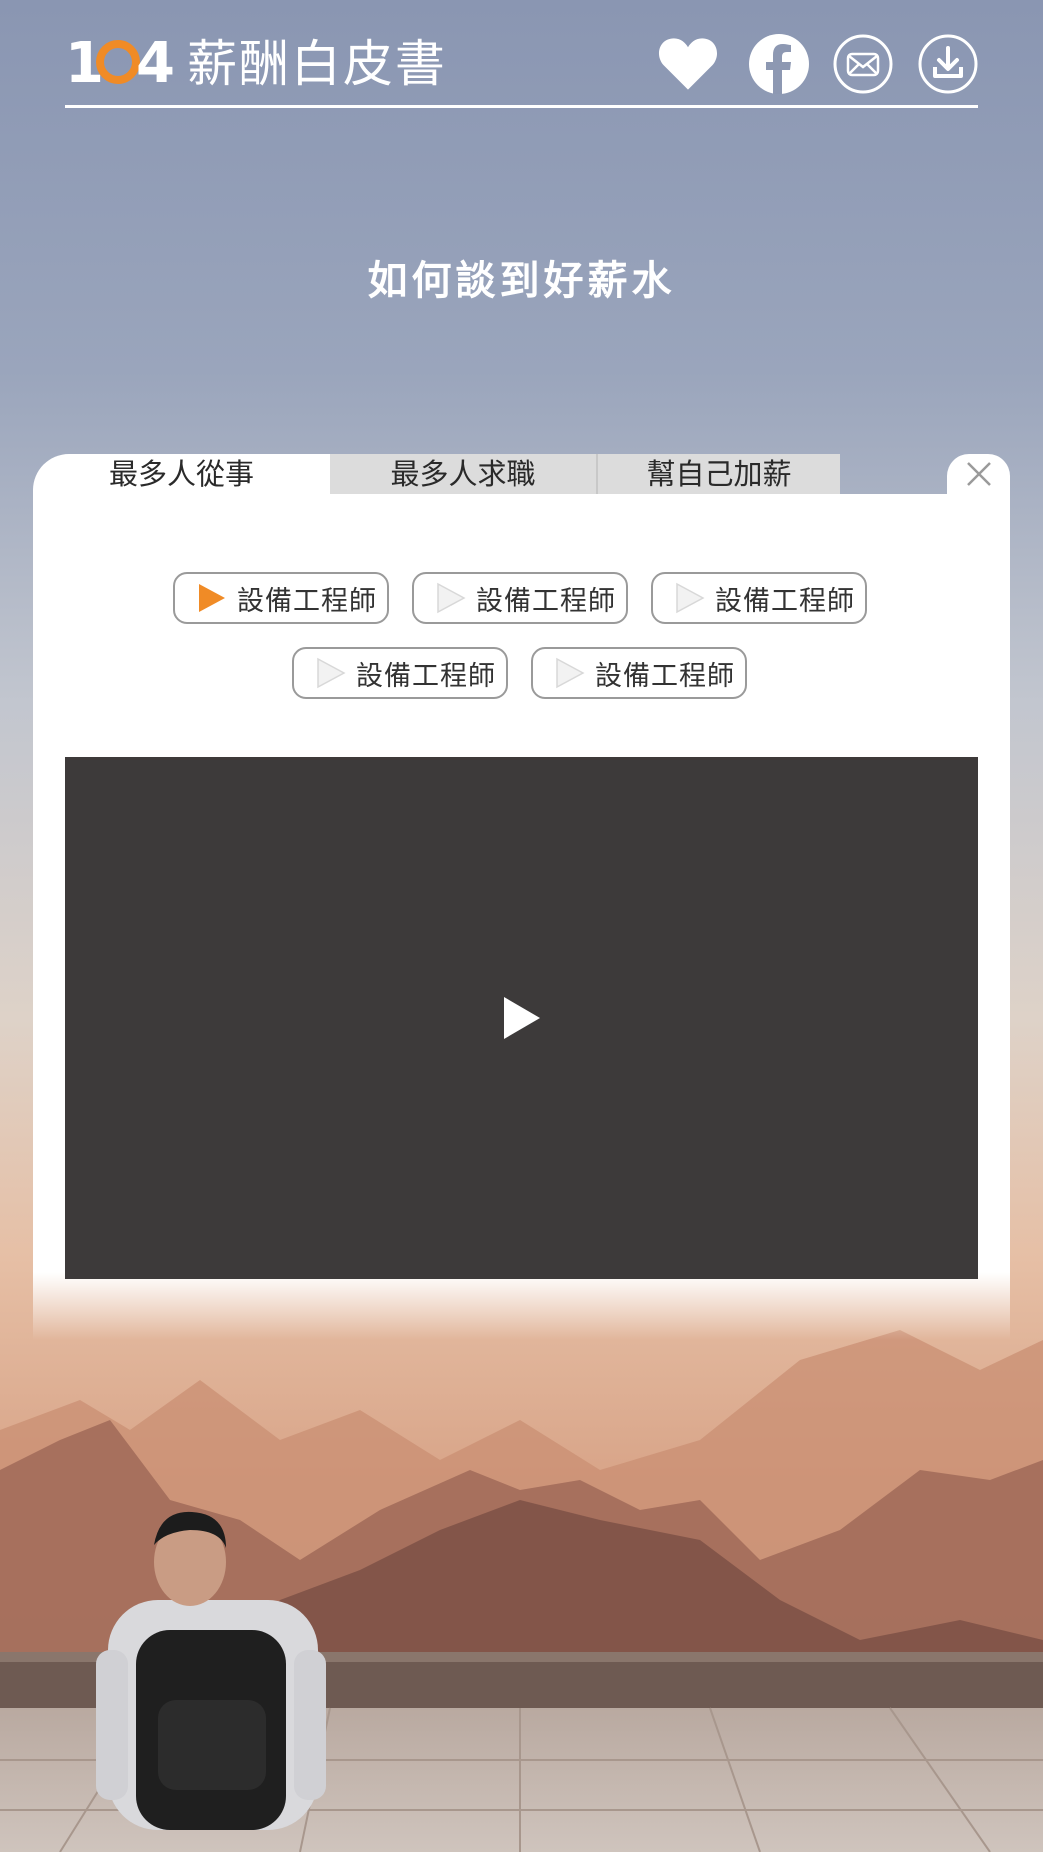 The image size is (1043, 1852). What do you see at coordinates (521, 106) in the screenshot?
I see `header-divider` at bounding box center [521, 106].